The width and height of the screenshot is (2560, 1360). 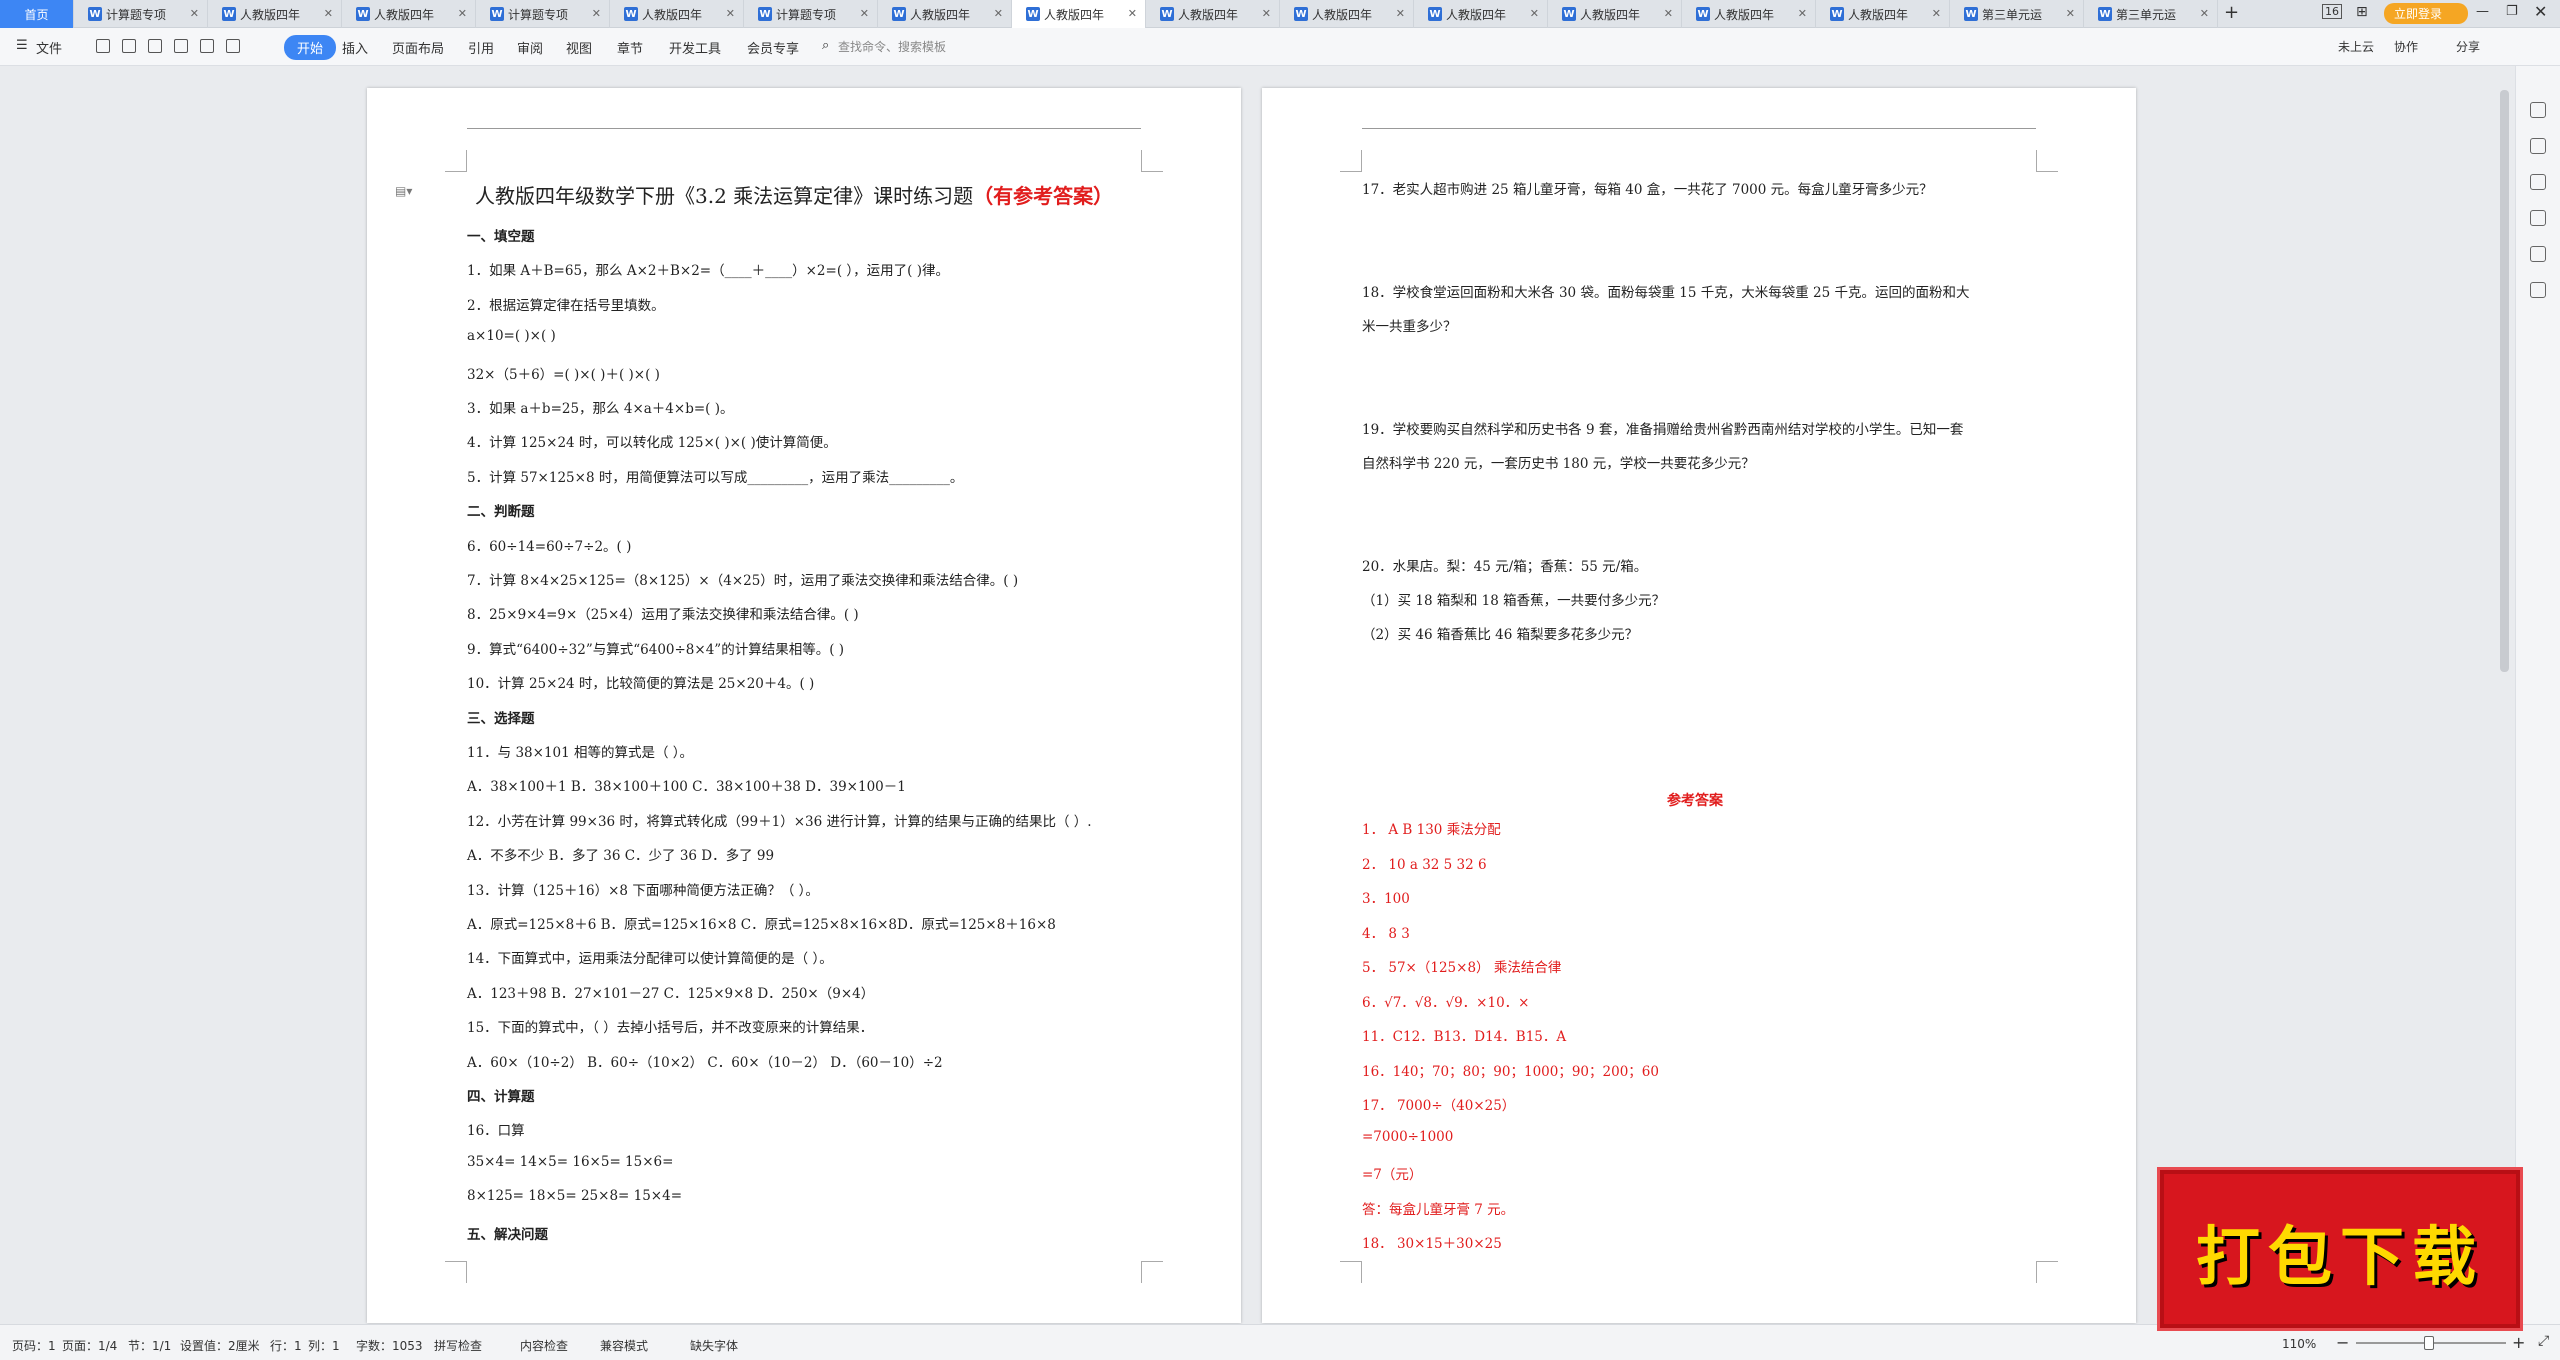 I want to click on page-count: 页面：1/4, so click(x=89, y=1345).